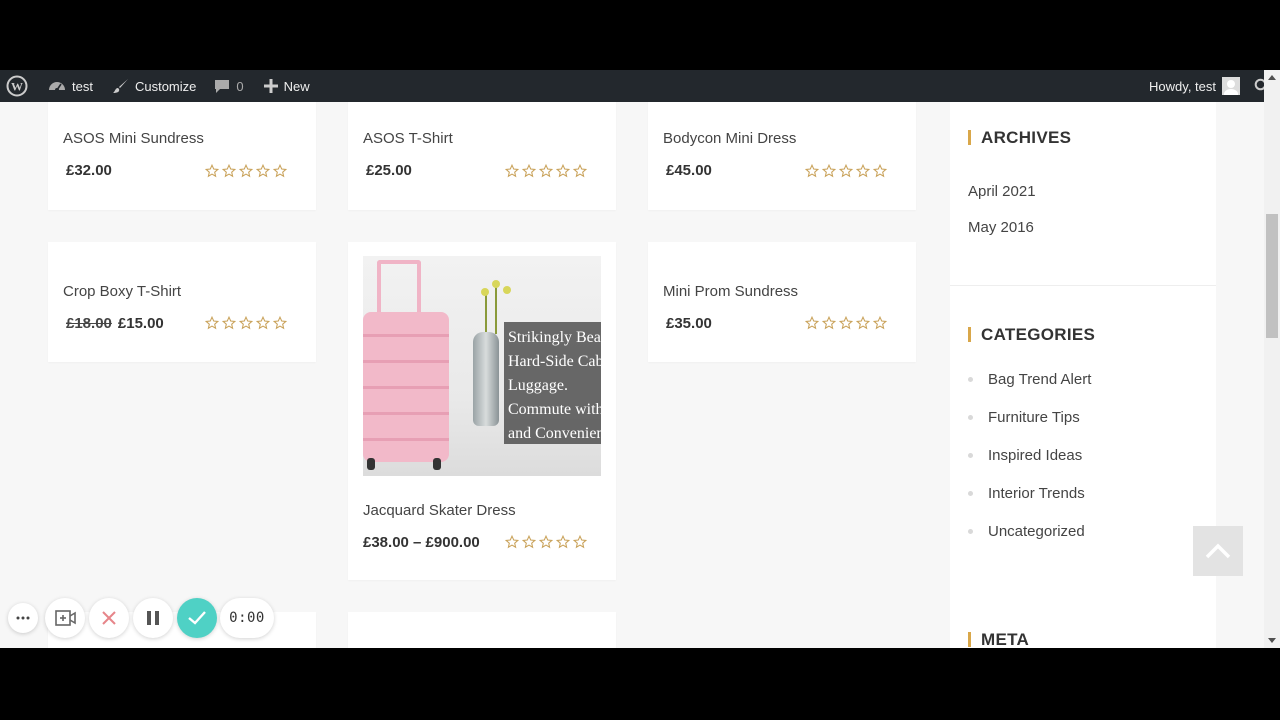 Image resolution: width=1280 pixels, height=720 pixels. Describe the element at coordinates (1218, 551) in the screenshot. I see `back-to-top-button` at that location.